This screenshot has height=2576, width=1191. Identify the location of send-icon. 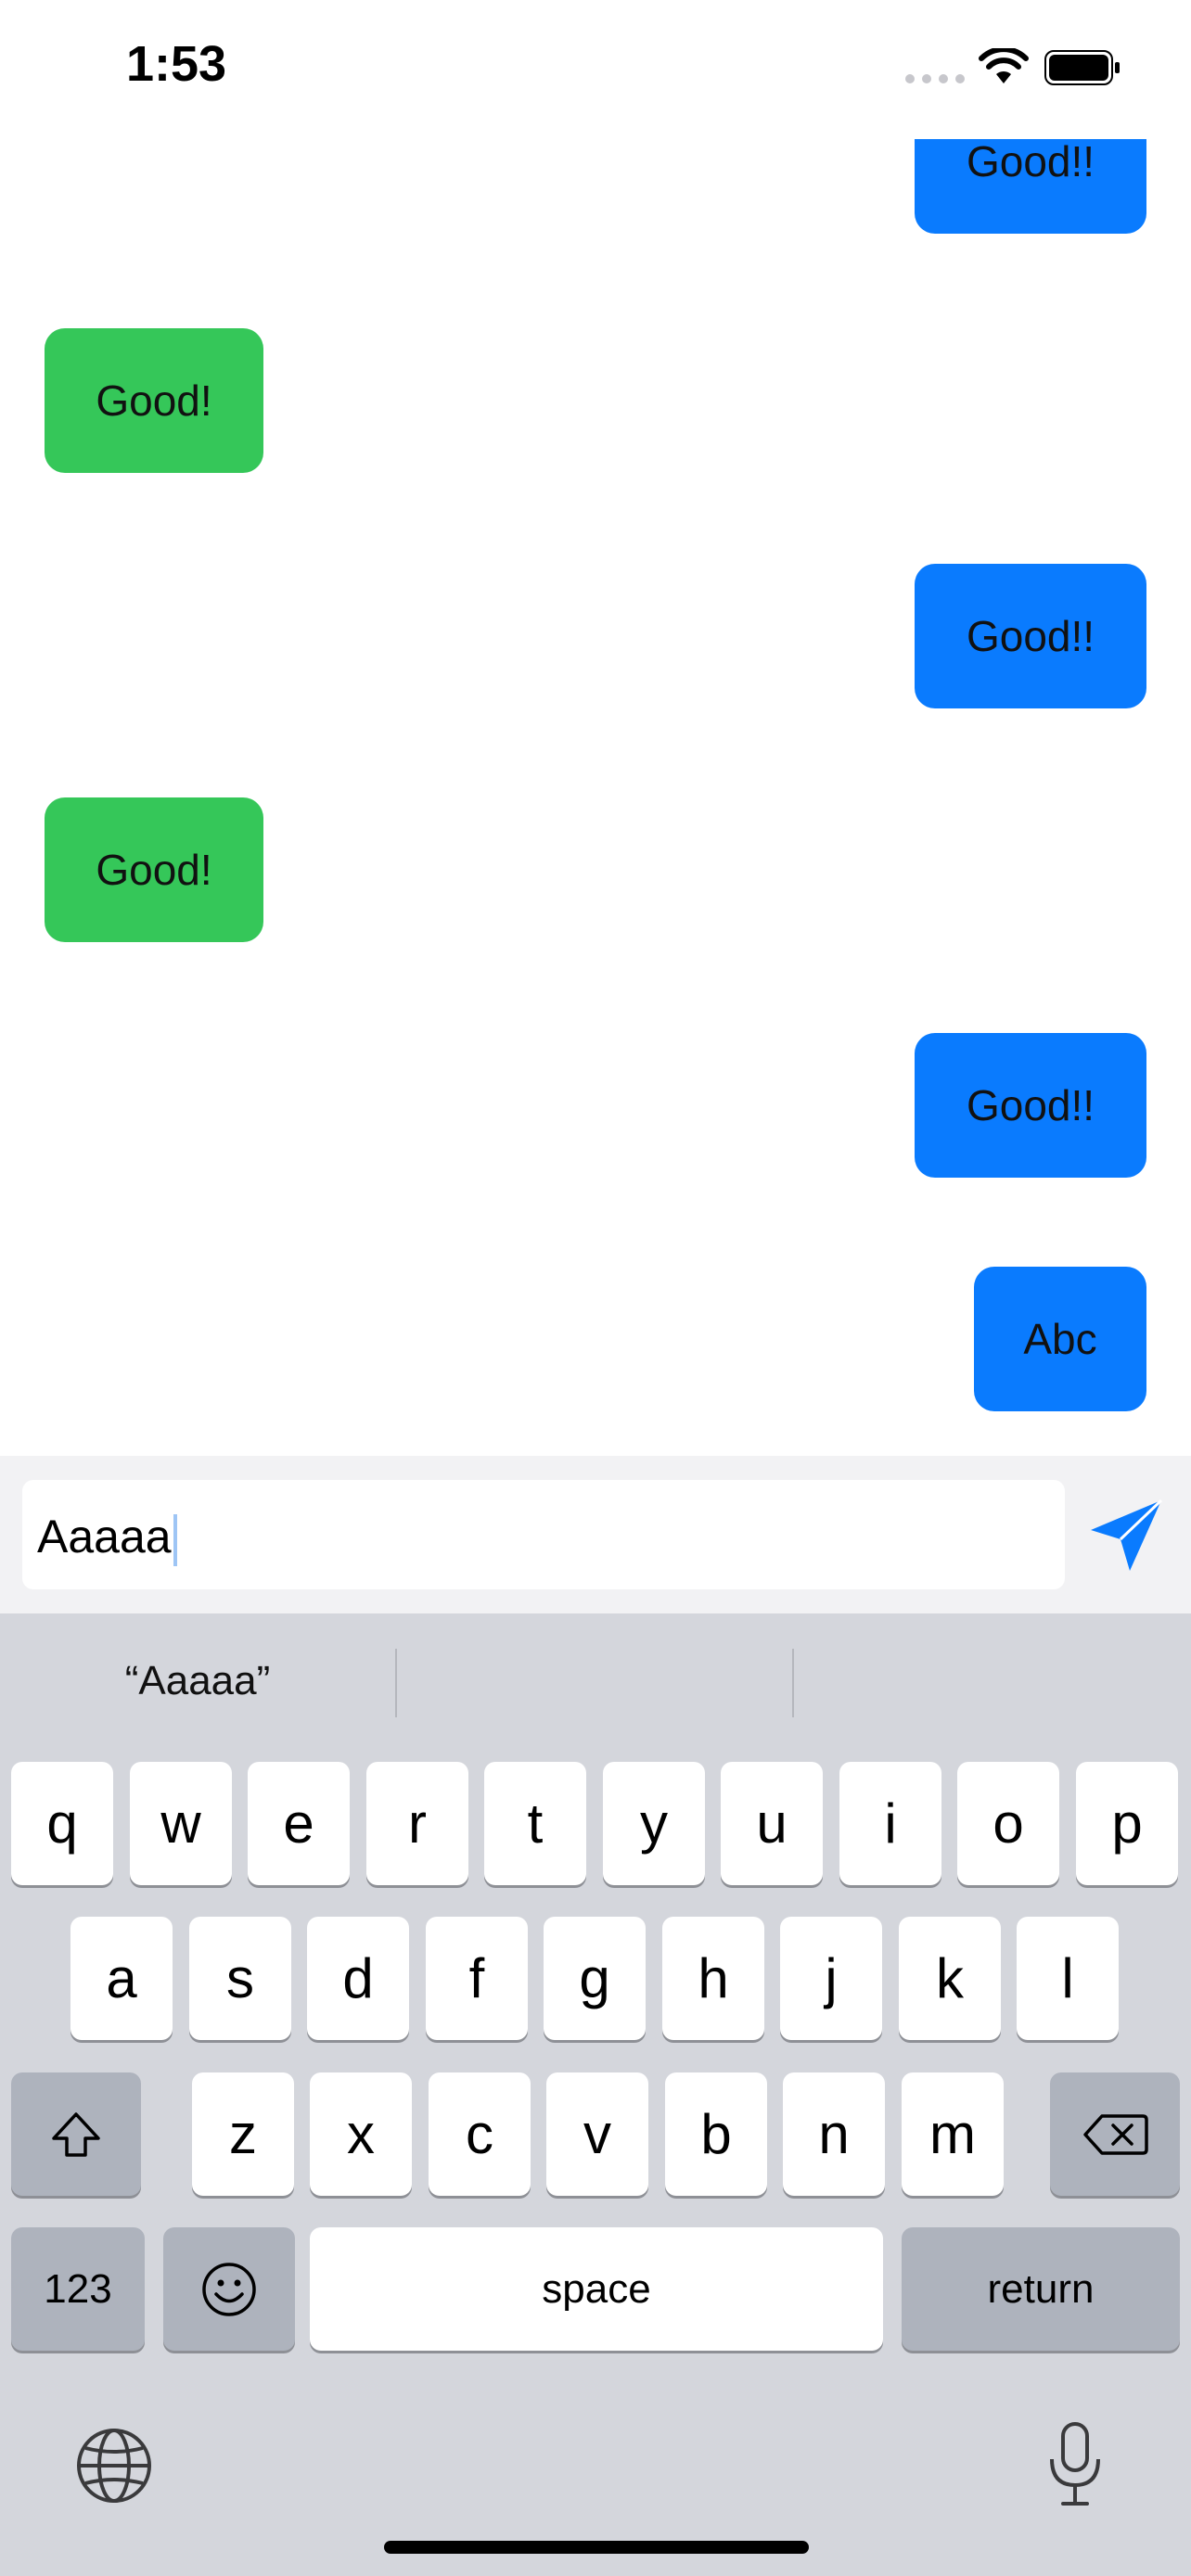
(1127, 1534).